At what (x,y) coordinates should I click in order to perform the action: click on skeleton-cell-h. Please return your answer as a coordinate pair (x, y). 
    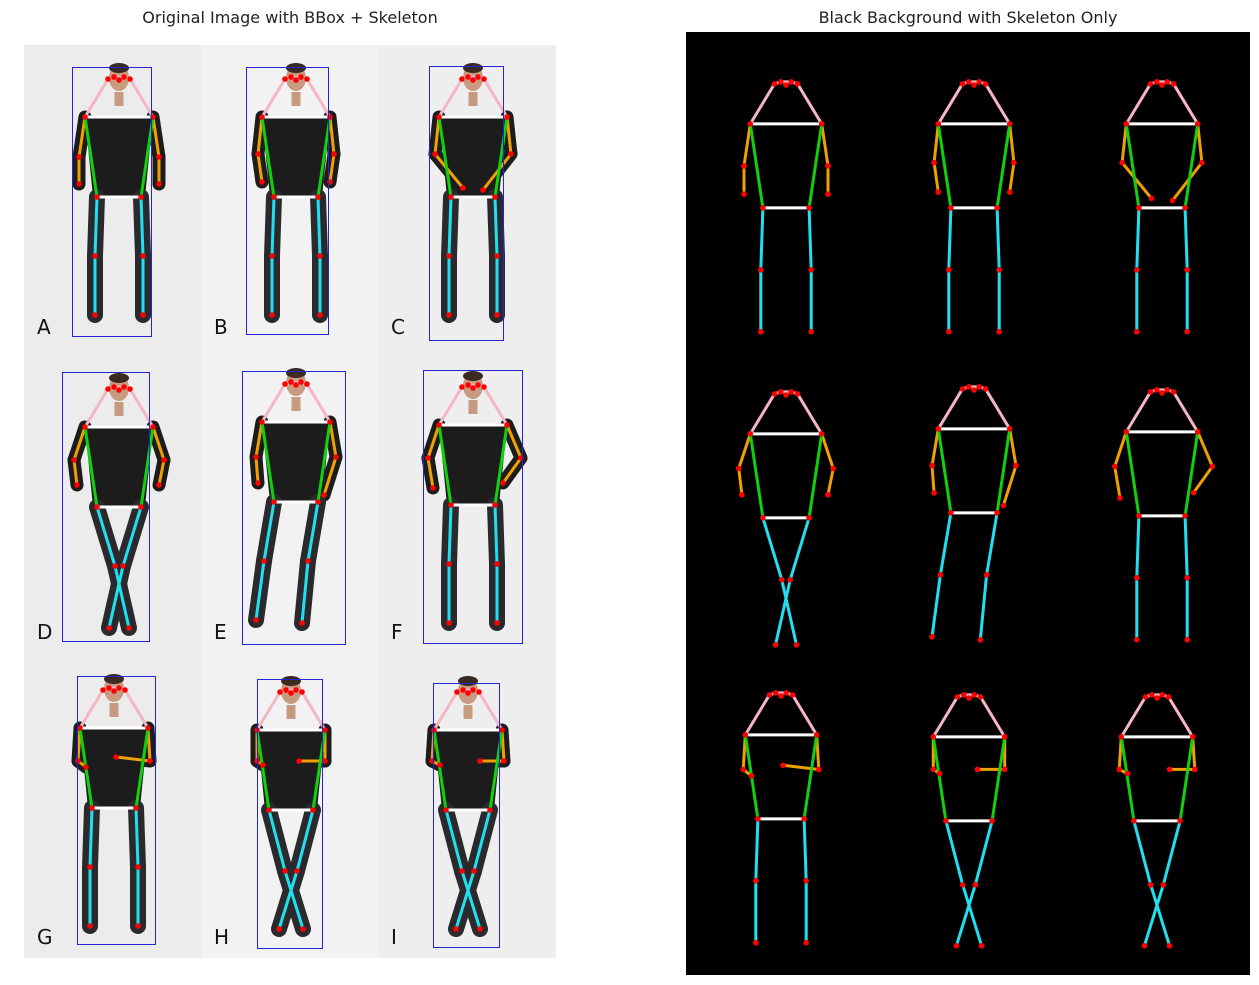
    Looking at the image, I should click on (968, 804).